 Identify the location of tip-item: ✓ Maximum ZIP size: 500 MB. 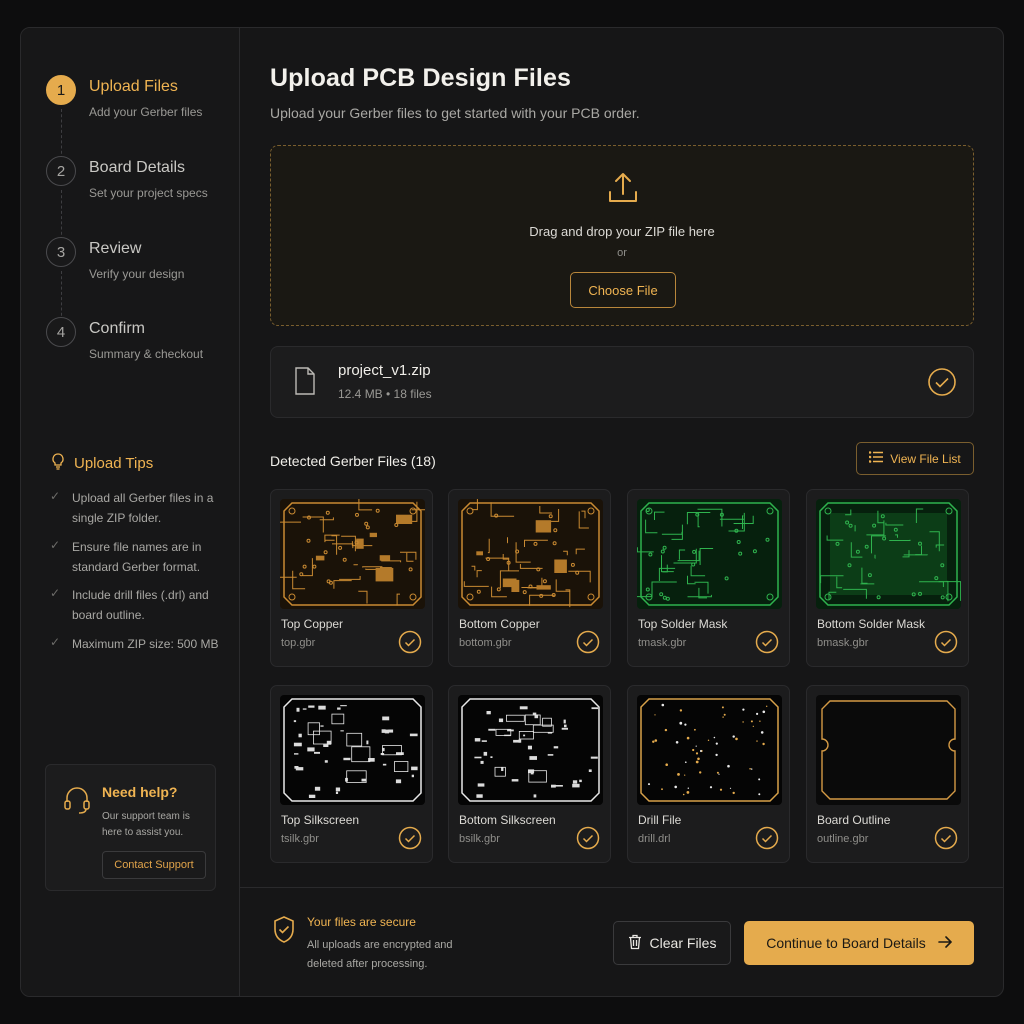
(140, 644).